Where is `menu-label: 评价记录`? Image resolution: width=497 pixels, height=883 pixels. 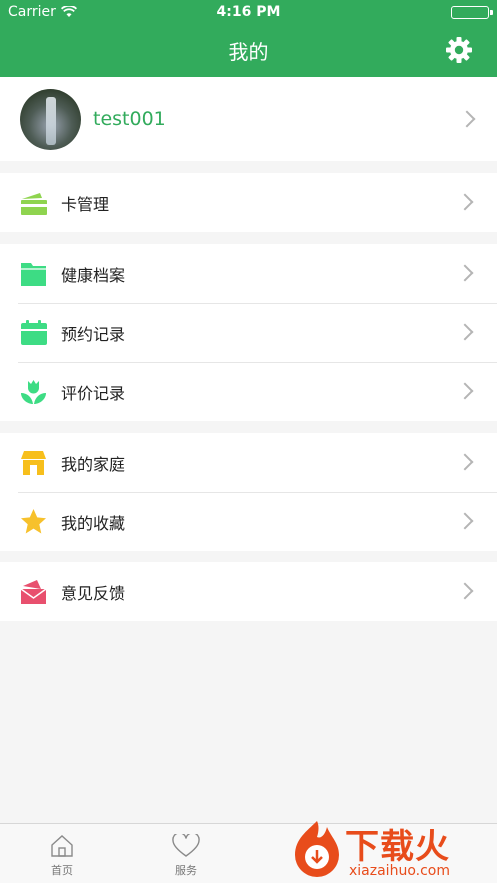
menu-label: 评价记录 is located at coordinates (93, 393).